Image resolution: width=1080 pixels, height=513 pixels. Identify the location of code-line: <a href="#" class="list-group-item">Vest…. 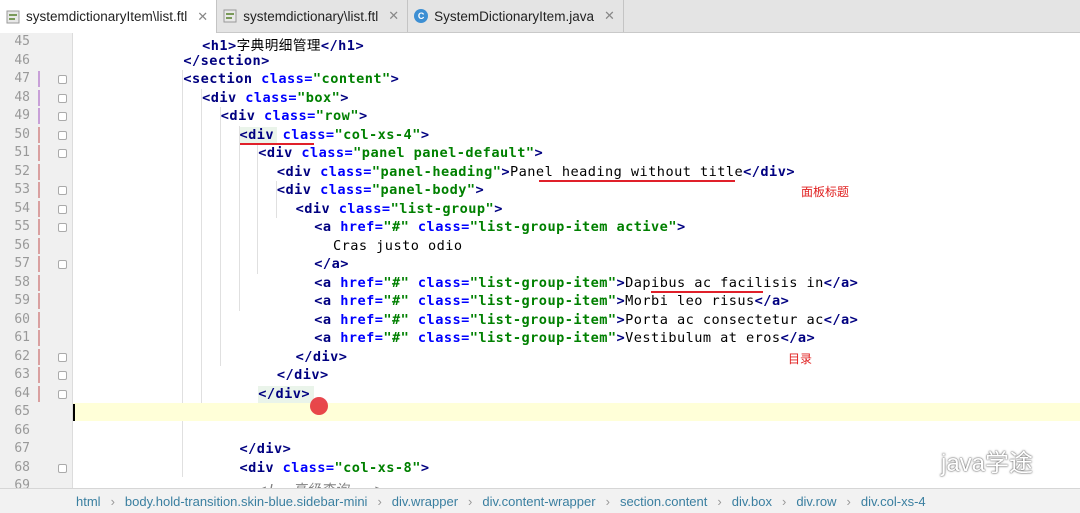
(564, 338).